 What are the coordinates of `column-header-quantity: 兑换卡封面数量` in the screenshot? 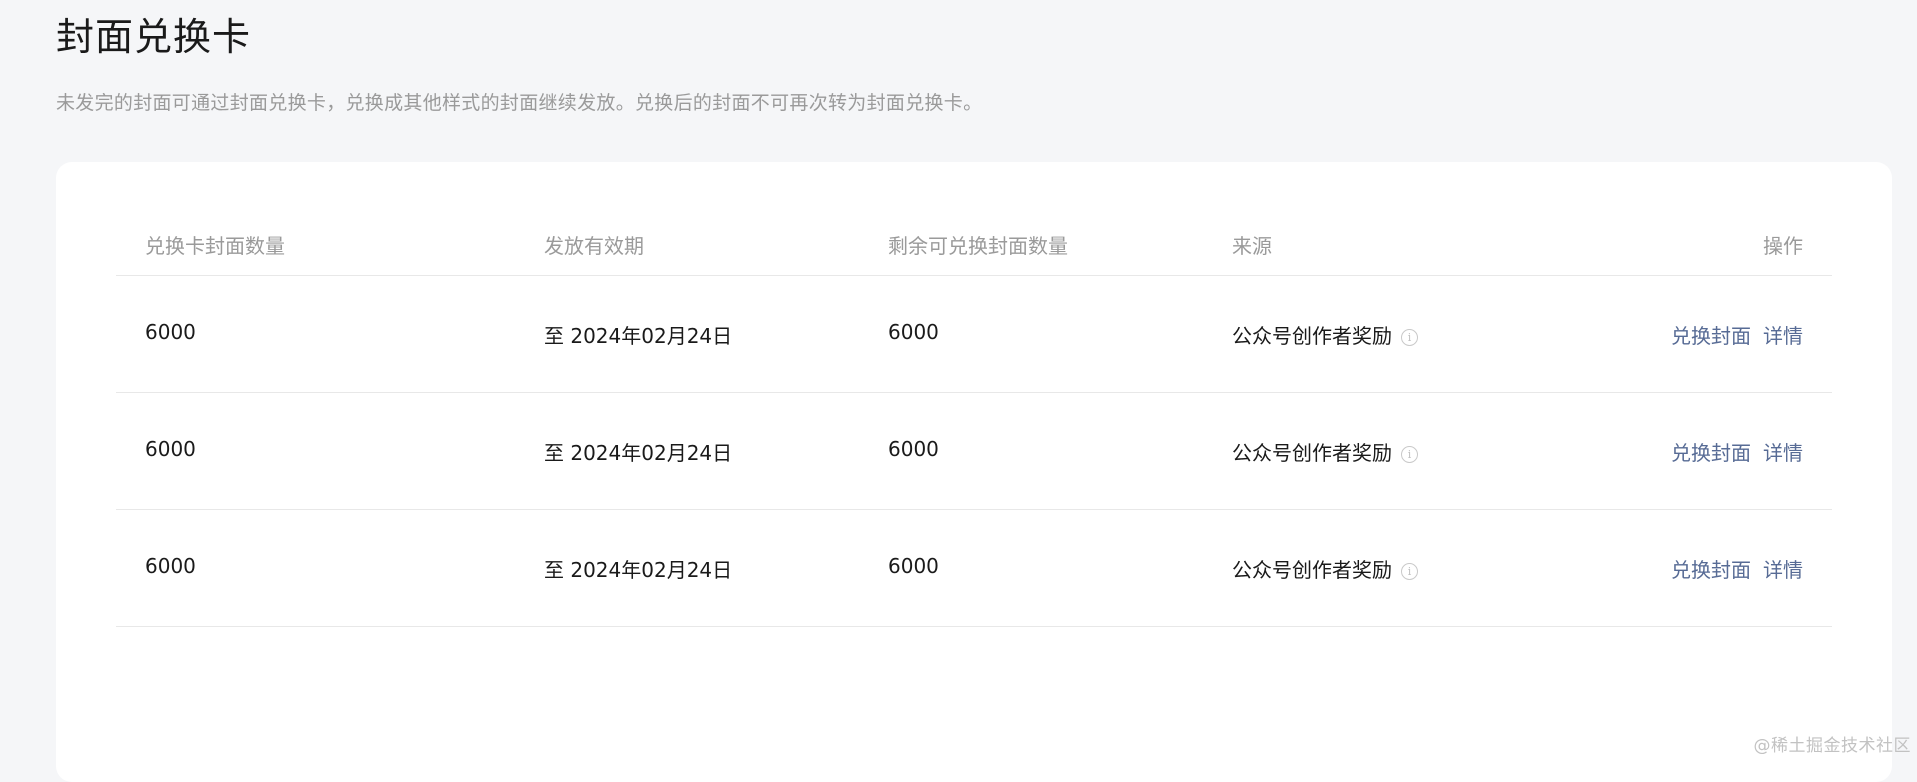 It's located at (215, 246).